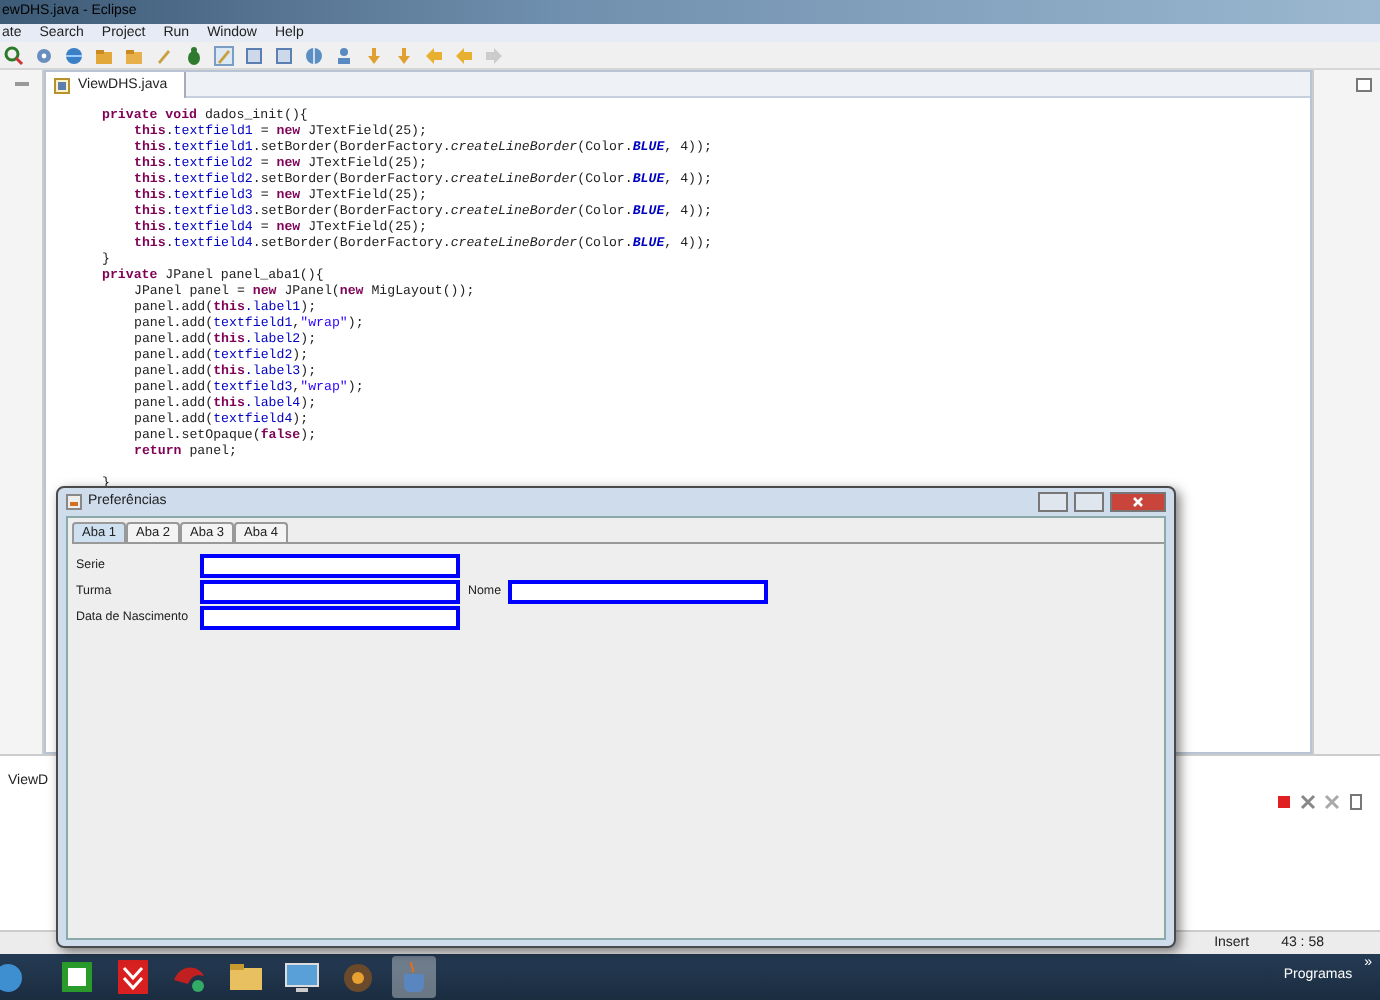  Describe the element at coordinates (1053, 502) in the screenshot. I see `minimize-button` at that location.